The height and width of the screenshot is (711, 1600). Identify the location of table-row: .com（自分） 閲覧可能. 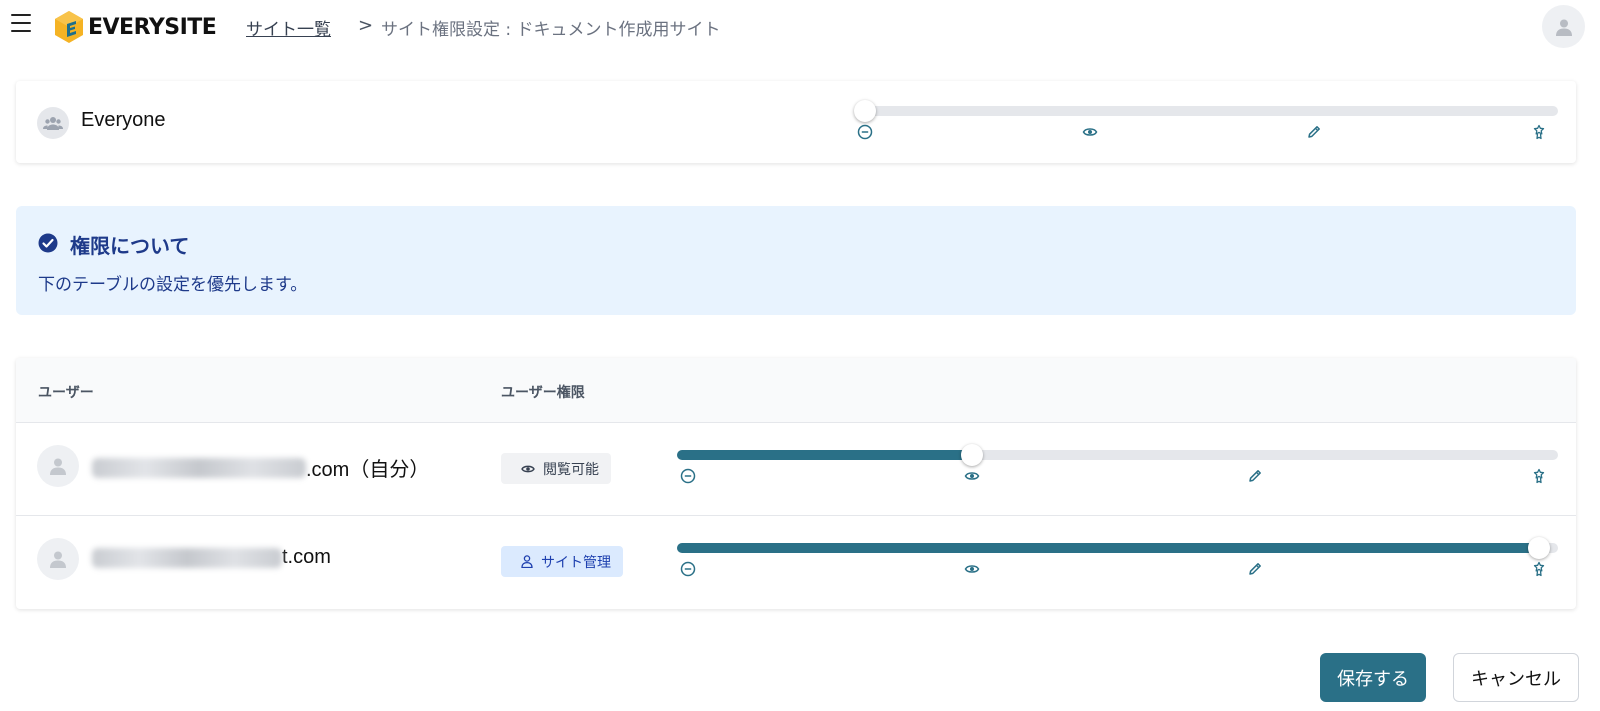
(796, 469).